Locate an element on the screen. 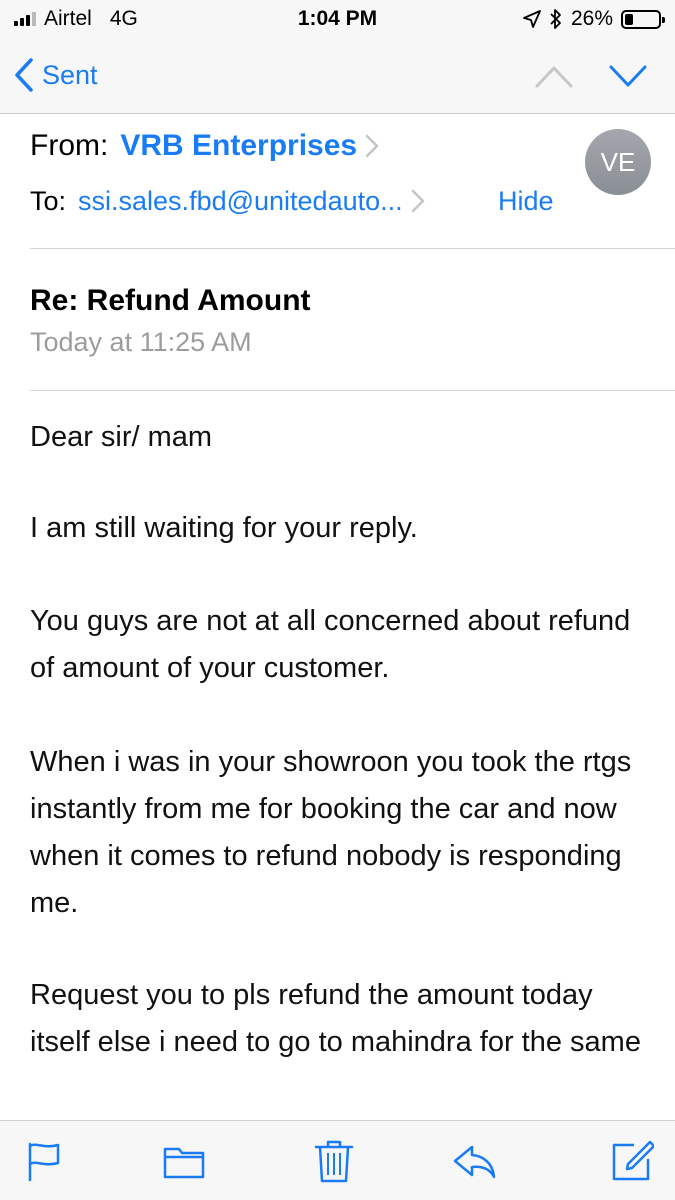 The image size is (675, 1200). bottom-toolbar is located at coordinates (337, 1160).